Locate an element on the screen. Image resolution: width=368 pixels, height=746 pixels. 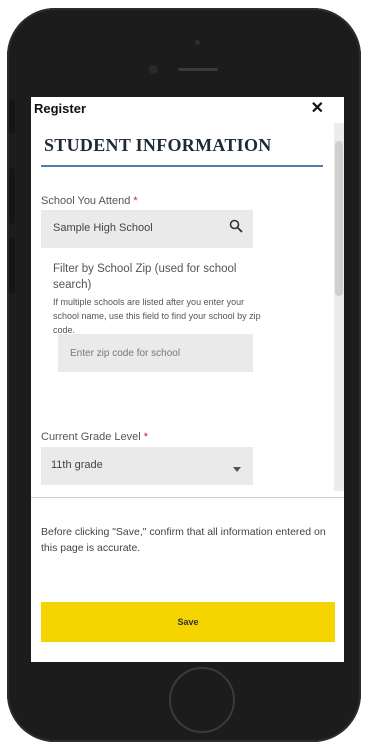
home-button is located at coordinates (202, 700).